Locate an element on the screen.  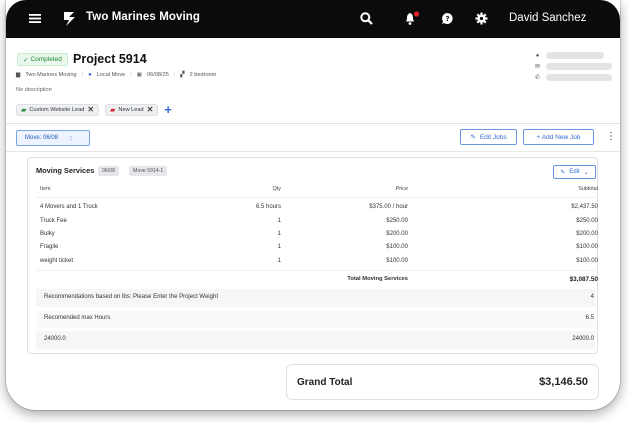
item-name: Bulky is located at coordinates (47, 234).